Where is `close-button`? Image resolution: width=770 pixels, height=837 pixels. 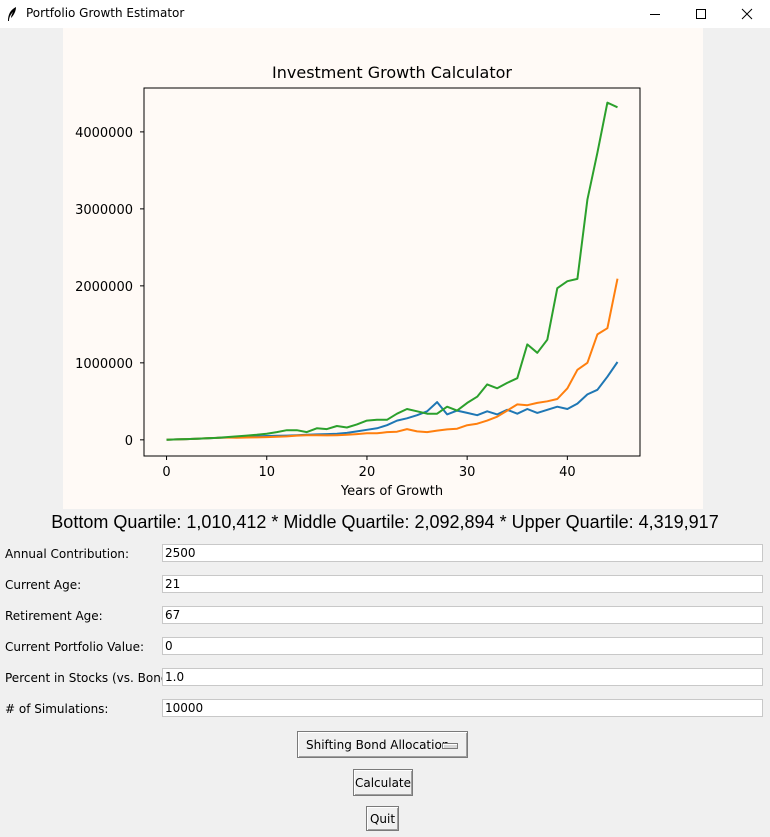 close-button is located at coordinates (747, 14).